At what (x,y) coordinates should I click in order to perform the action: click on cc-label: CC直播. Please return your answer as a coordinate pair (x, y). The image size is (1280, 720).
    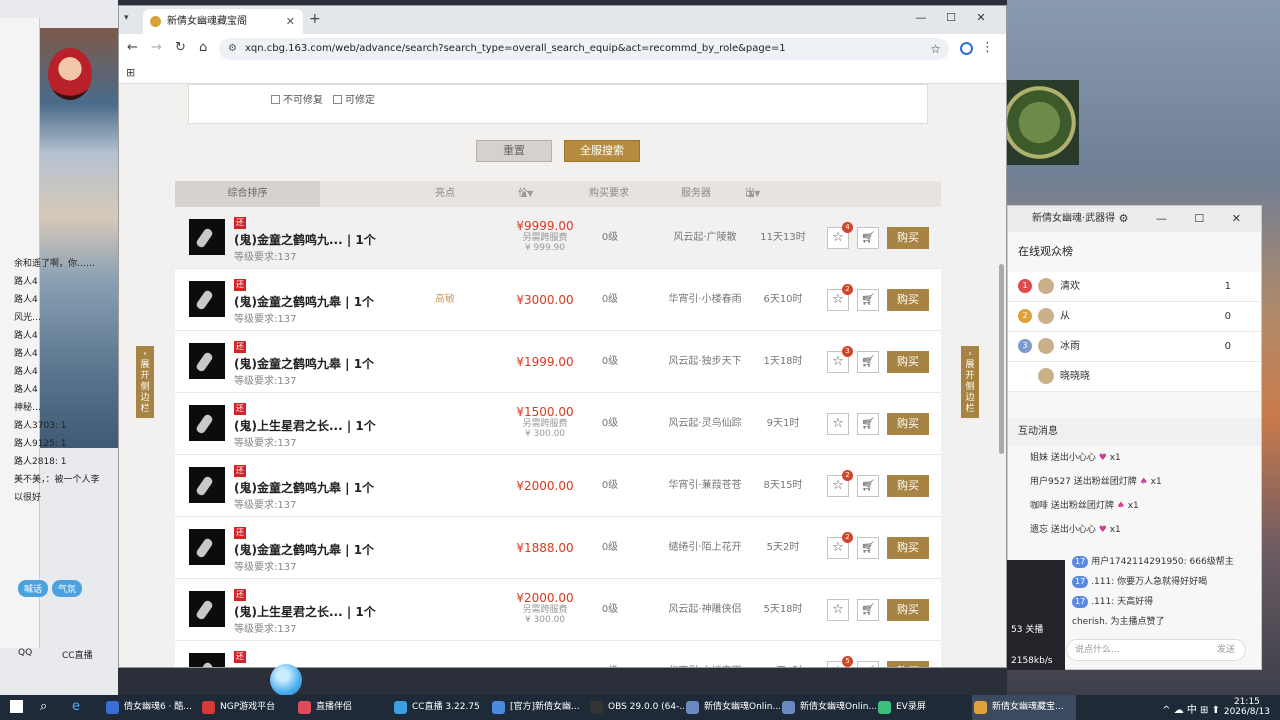
    Looking at the image, I should click on (77, 654).